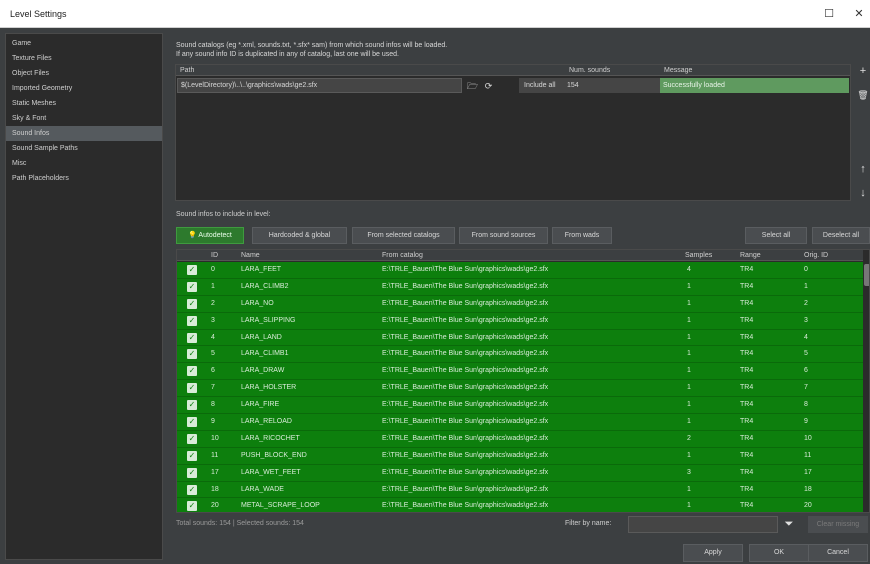 This screenshot has width=870, height=564. Describe the element at coordinates (488, 86) in the screenshot. I see `reload-icon: ⟳` at that location.